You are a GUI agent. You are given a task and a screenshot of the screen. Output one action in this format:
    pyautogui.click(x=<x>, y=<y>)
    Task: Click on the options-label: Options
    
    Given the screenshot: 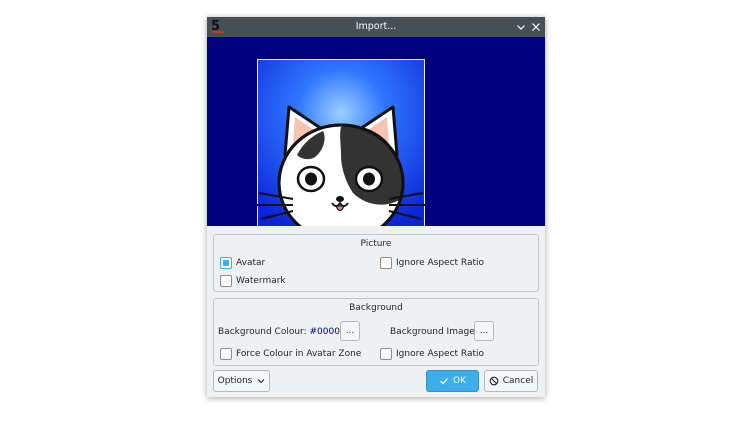 What is the action you would take?
    pyautogui.click(x=235, y=381)
    